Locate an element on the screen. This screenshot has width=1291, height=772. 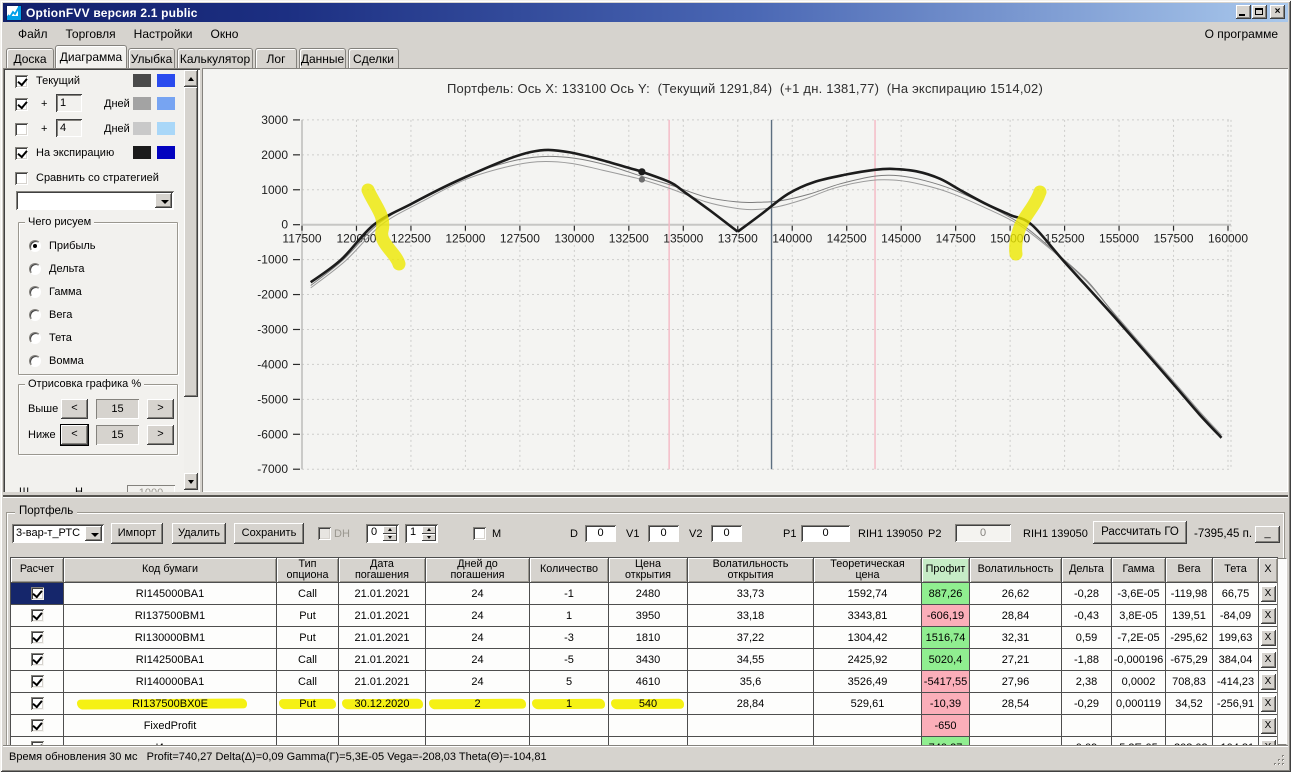
days-input-2: 4 is located at coordinates (69, 128).